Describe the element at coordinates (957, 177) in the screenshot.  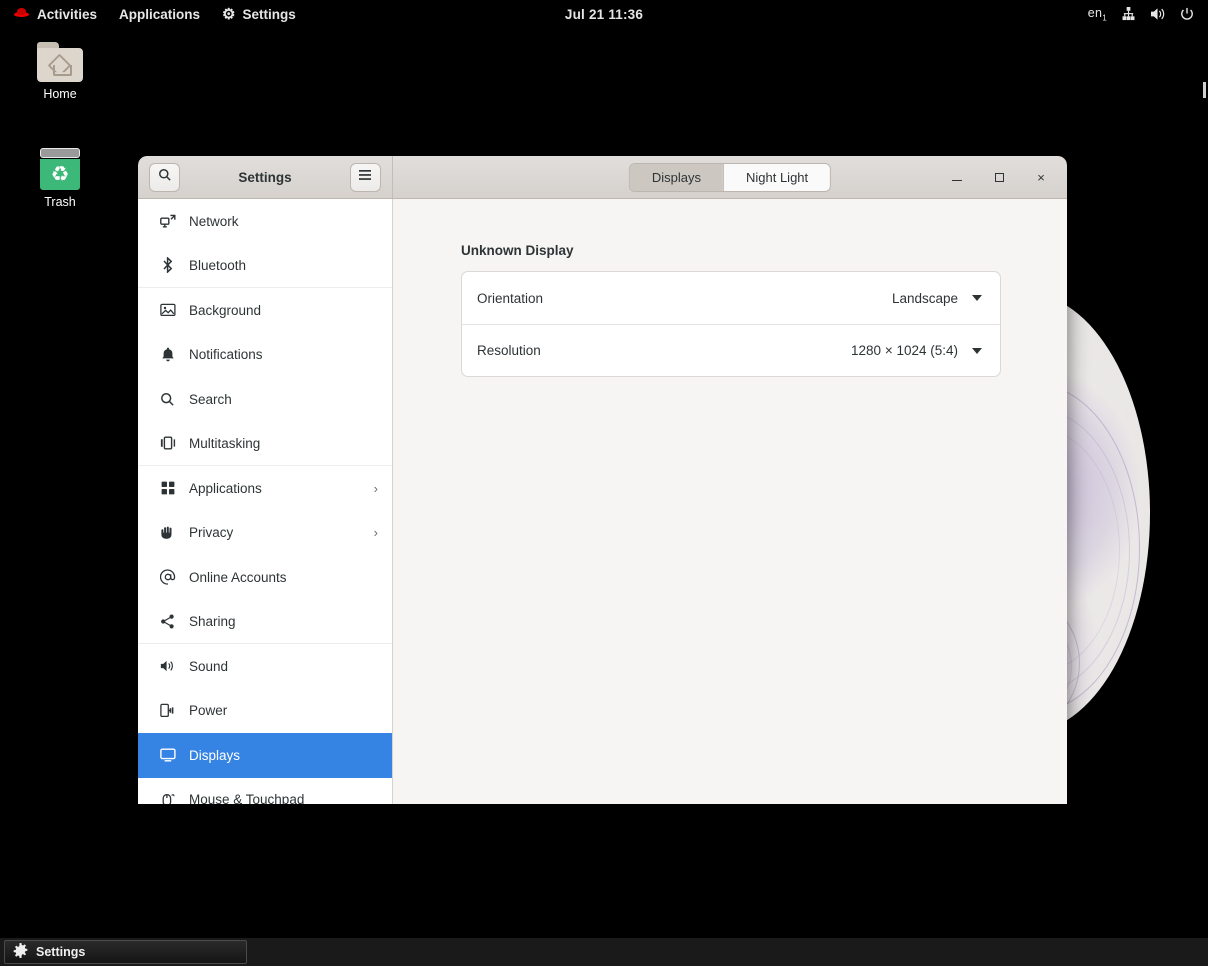
I see `minimize-button` at that location.